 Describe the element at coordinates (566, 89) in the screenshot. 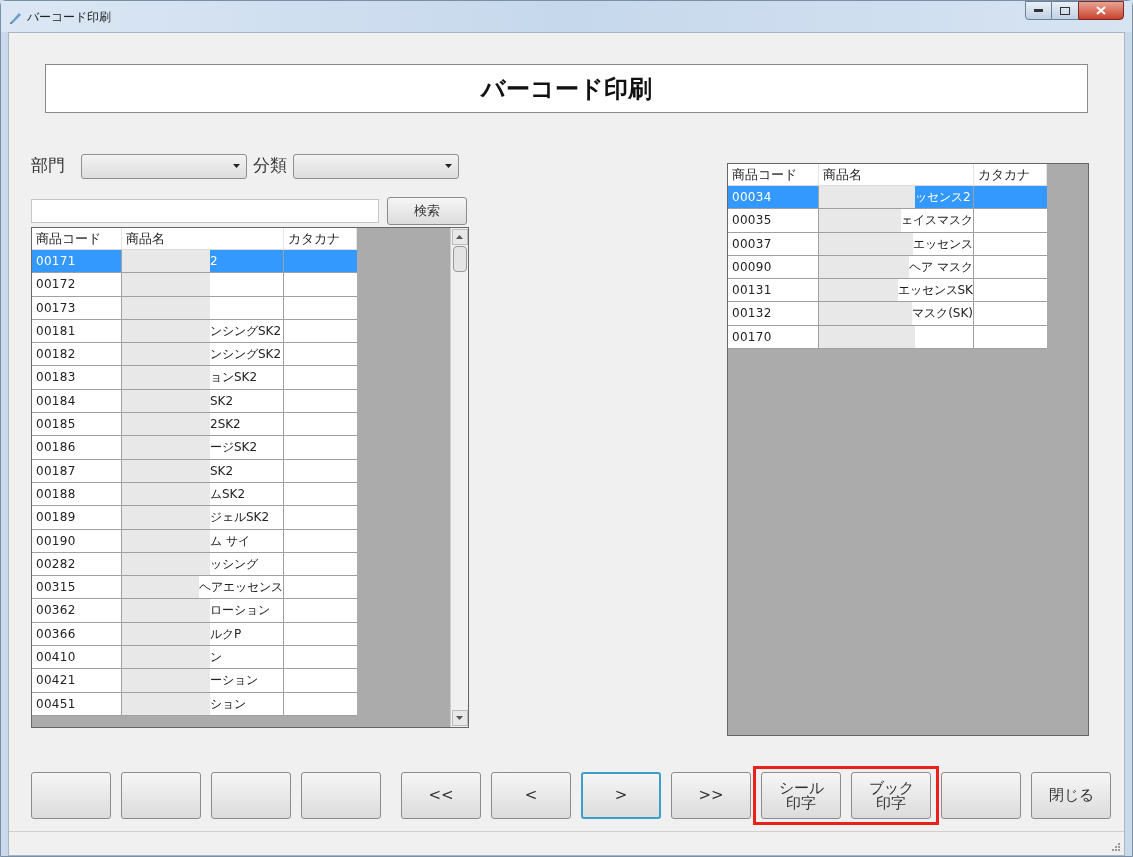

I see `page-title: バーコード印刷` at that location.